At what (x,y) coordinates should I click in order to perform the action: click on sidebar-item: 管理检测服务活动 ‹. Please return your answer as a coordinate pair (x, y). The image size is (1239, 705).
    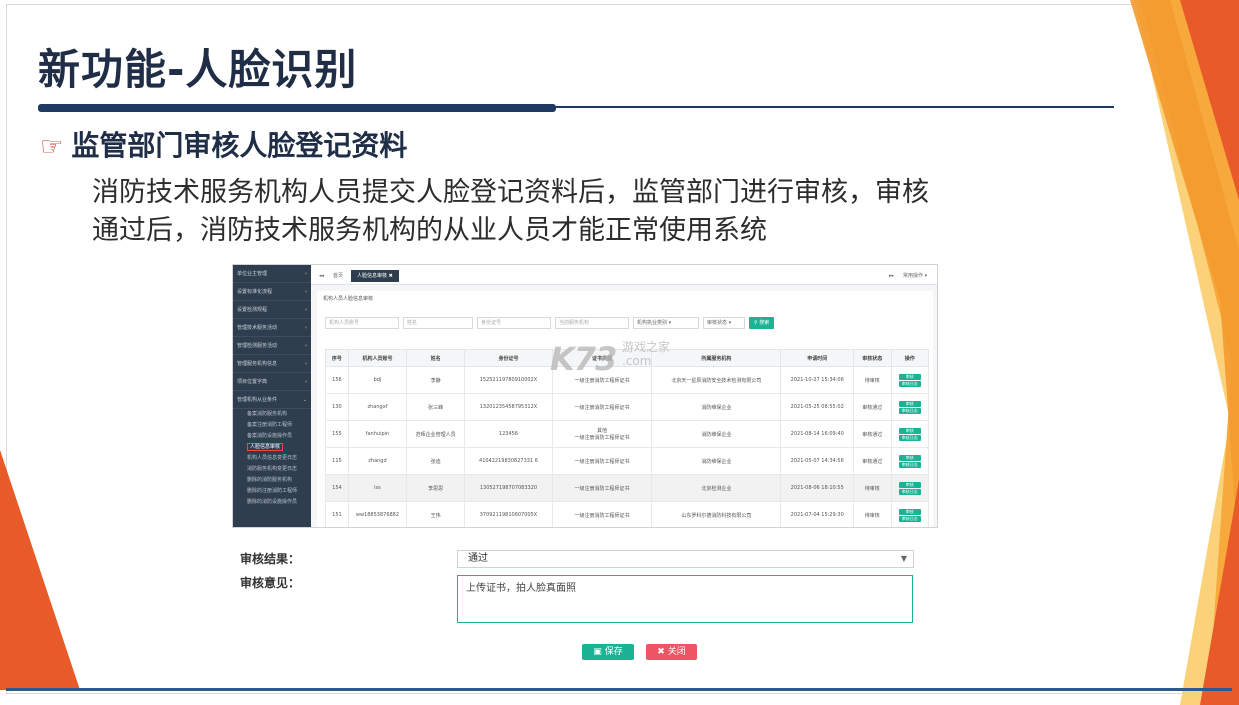
    Looking at the image, I should click on (272, 346).